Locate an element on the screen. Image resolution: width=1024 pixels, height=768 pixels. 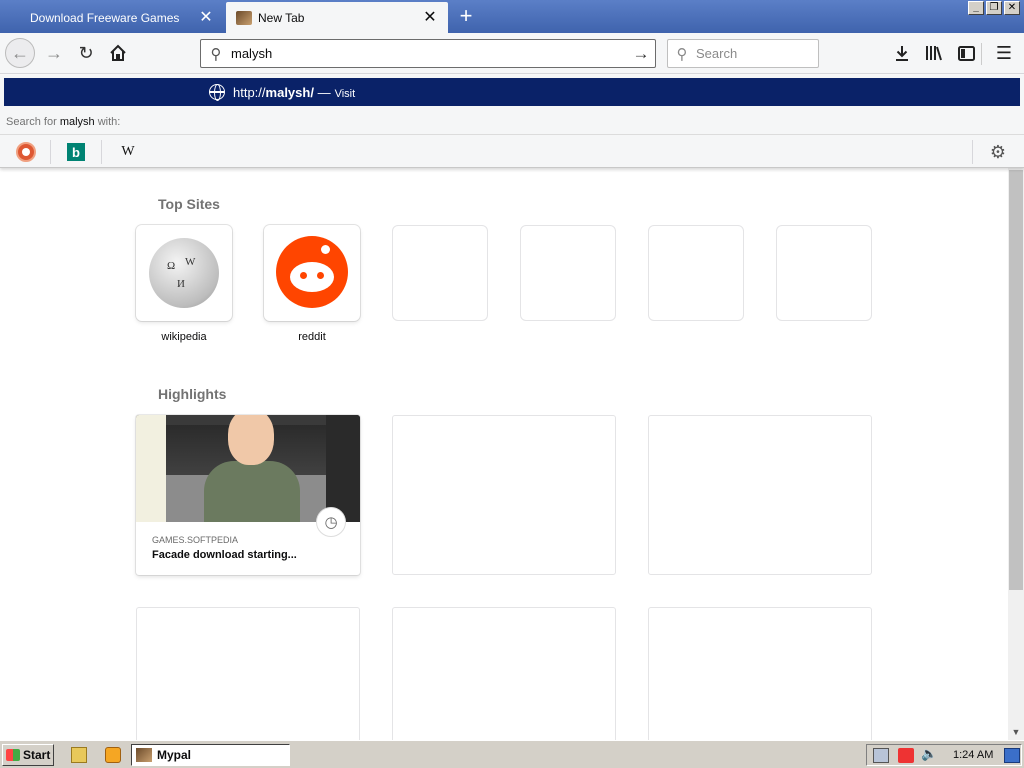
reload-button: ↻ is located at coordinates (86, 53).